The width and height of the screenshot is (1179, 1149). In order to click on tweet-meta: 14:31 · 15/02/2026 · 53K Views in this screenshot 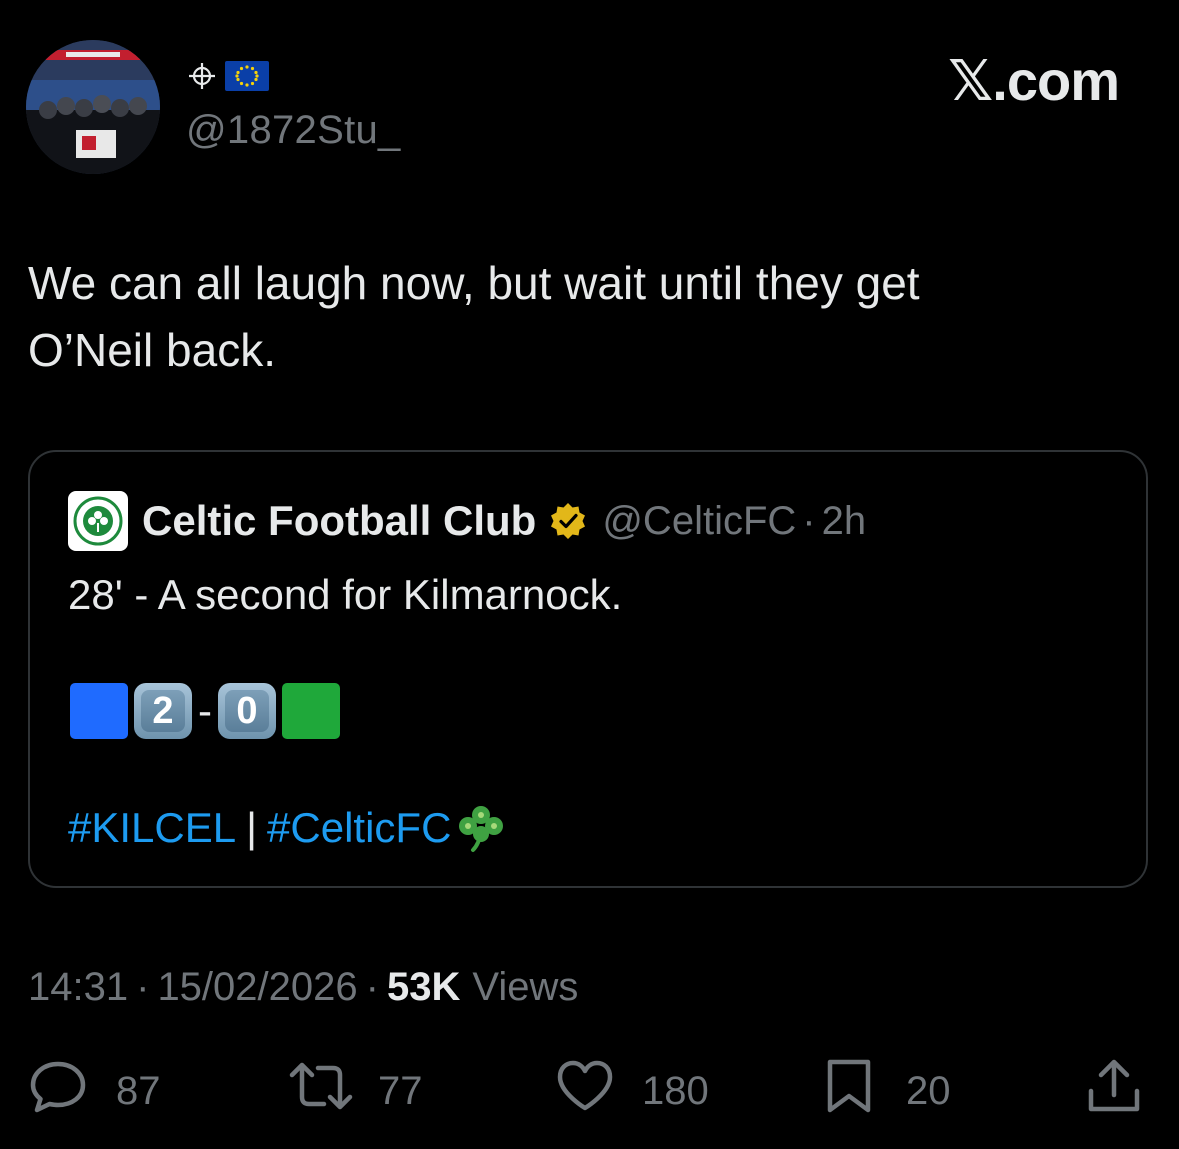, I will do `click(303, 987)`.